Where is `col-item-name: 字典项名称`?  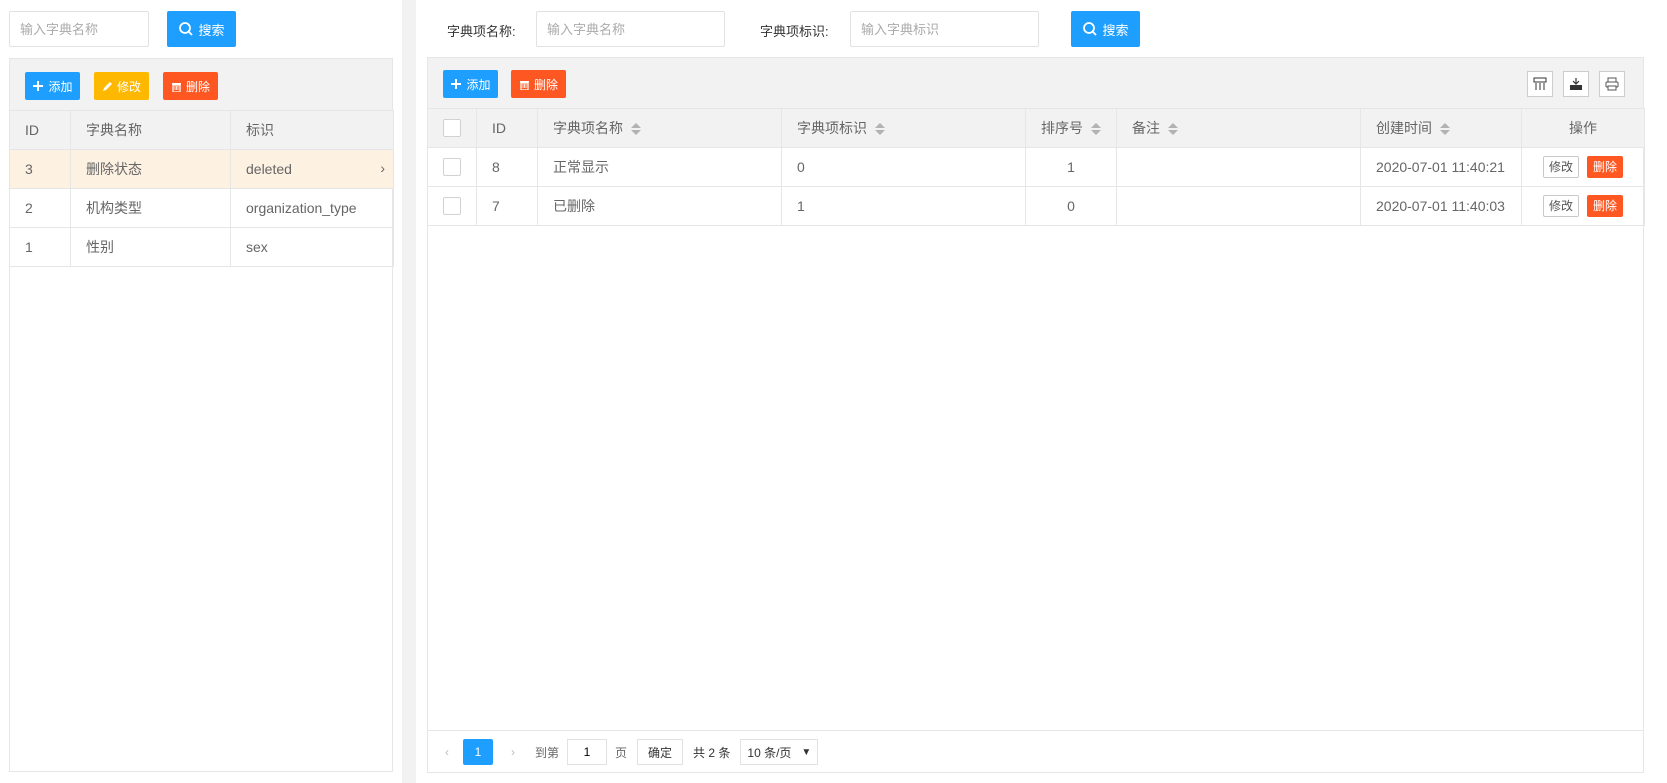 col-item-name: 字典项名称 is located at coordinates (659, 128).